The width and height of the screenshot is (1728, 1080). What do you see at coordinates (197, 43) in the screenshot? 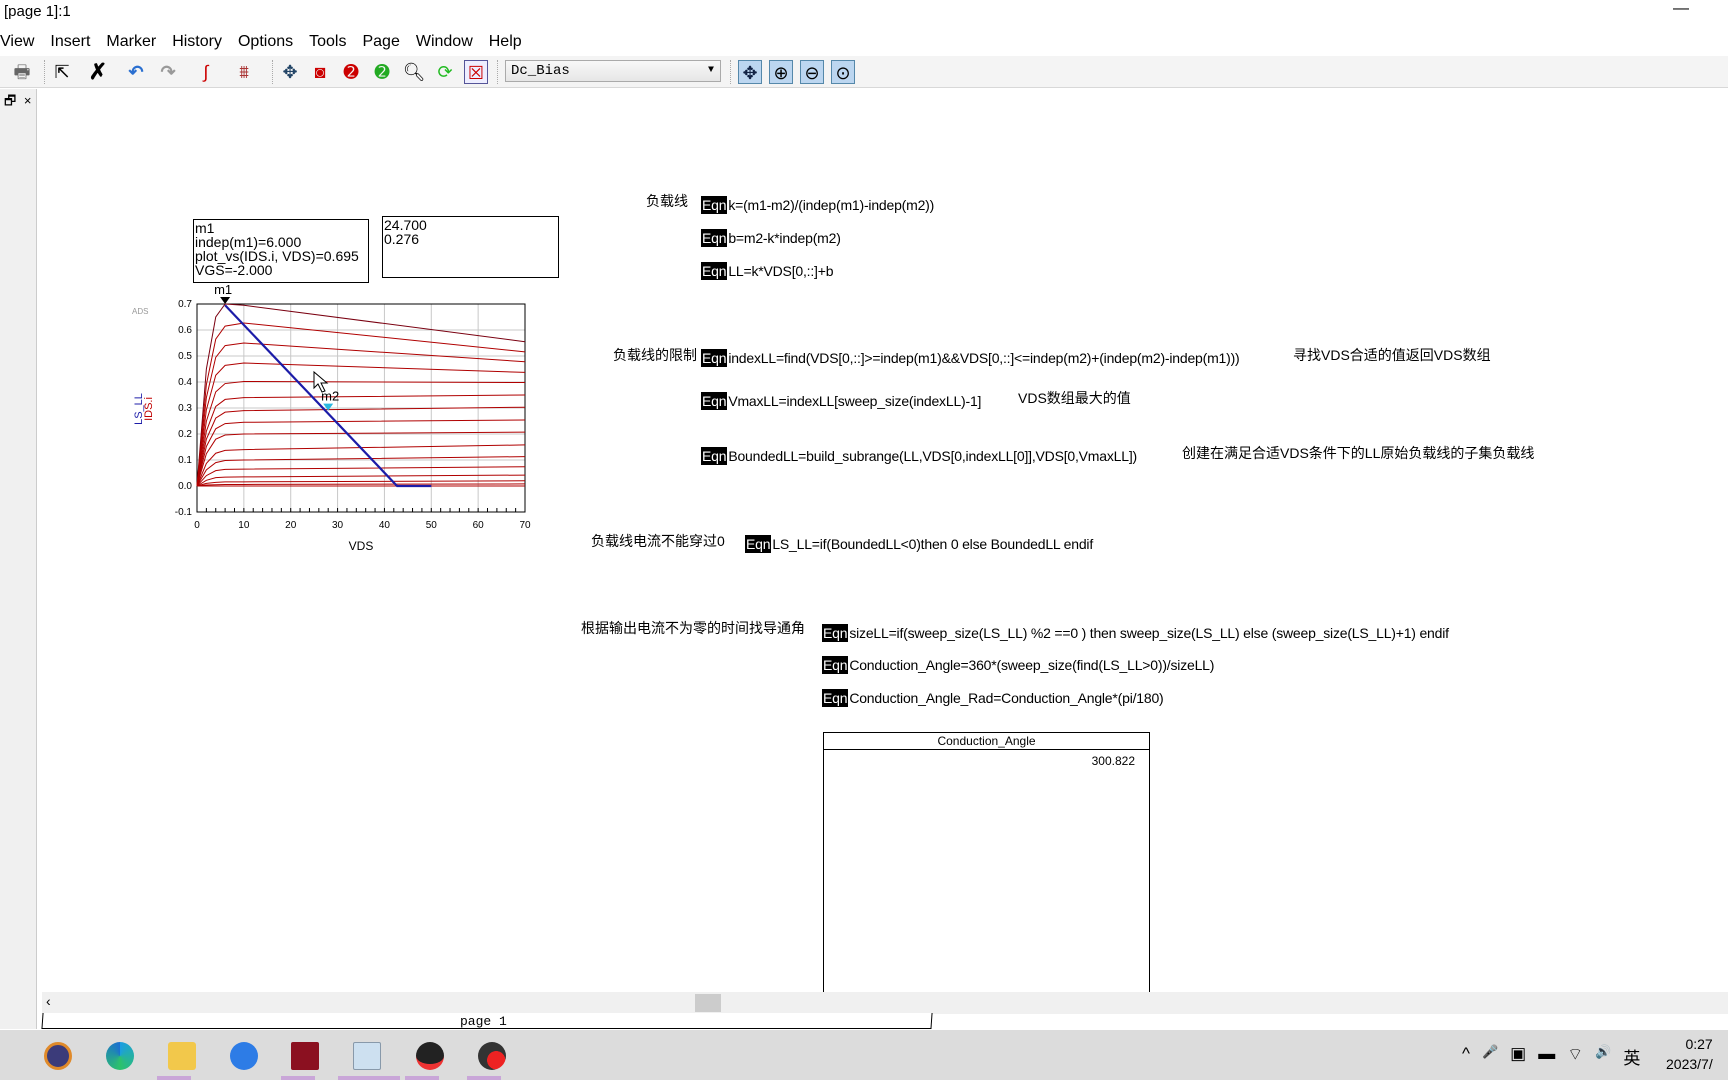
I see `menu-history: History` at bounding box center [197, 43].